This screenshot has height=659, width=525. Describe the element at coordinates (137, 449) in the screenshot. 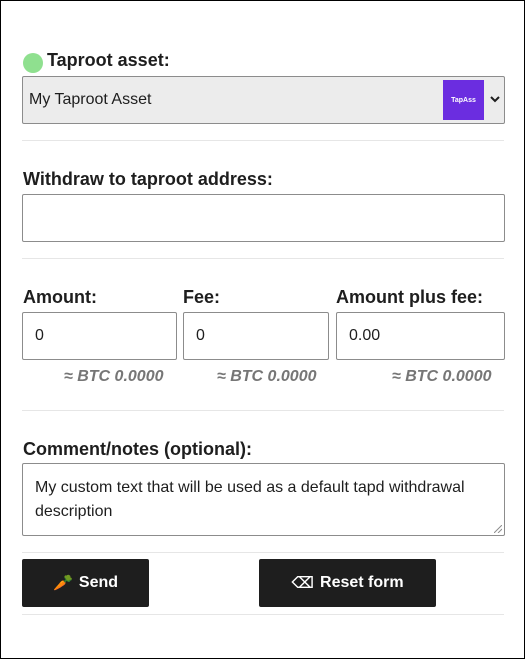

I see `comment-label: Comment/notes (optional):` at that location.